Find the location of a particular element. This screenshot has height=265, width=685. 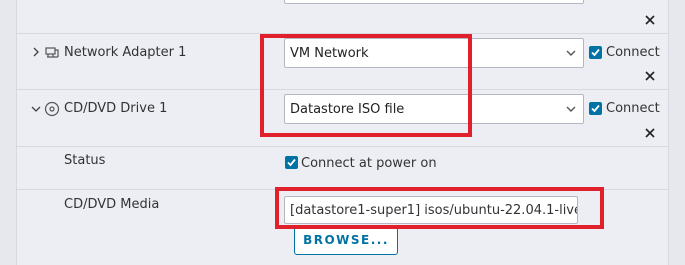

remove-previous-device-icon is located at coordinates (650, 20).